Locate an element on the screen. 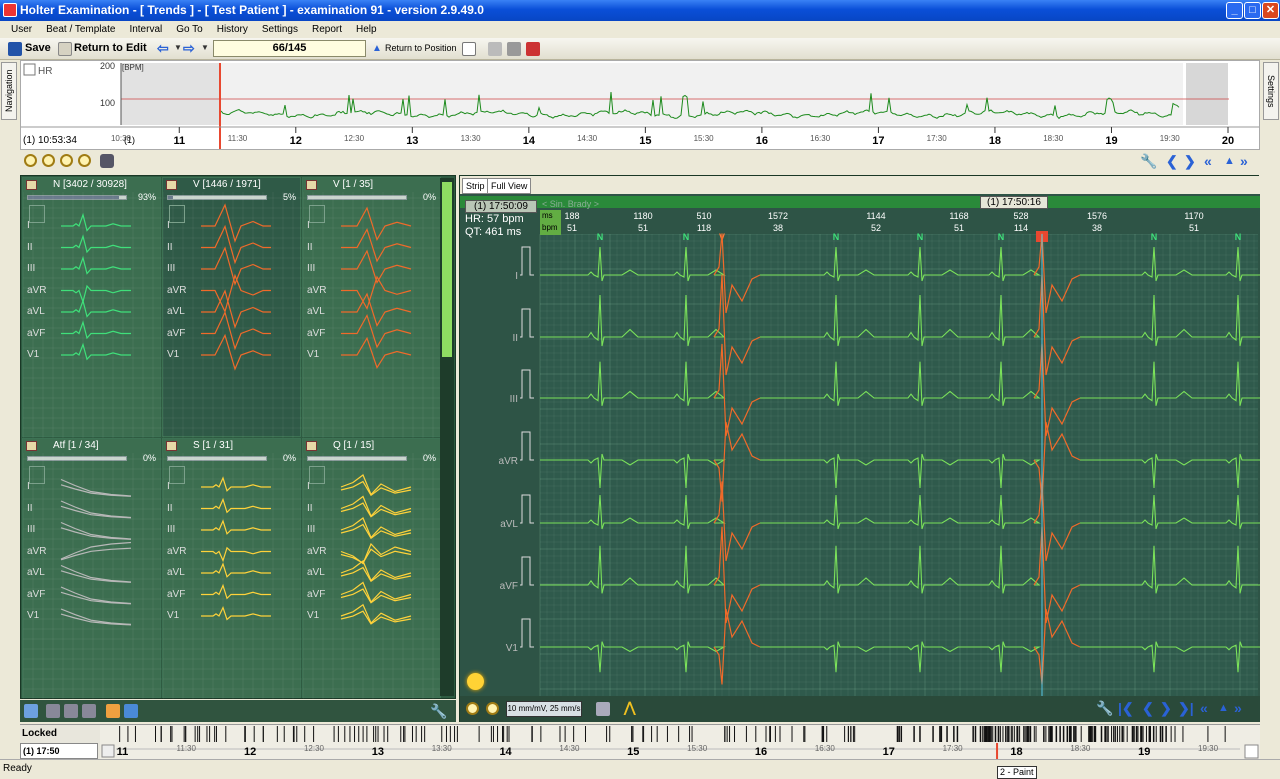 The width and height of the screenshot is (1280, 779). print-preview-icon is located at coordinates (495, 49).